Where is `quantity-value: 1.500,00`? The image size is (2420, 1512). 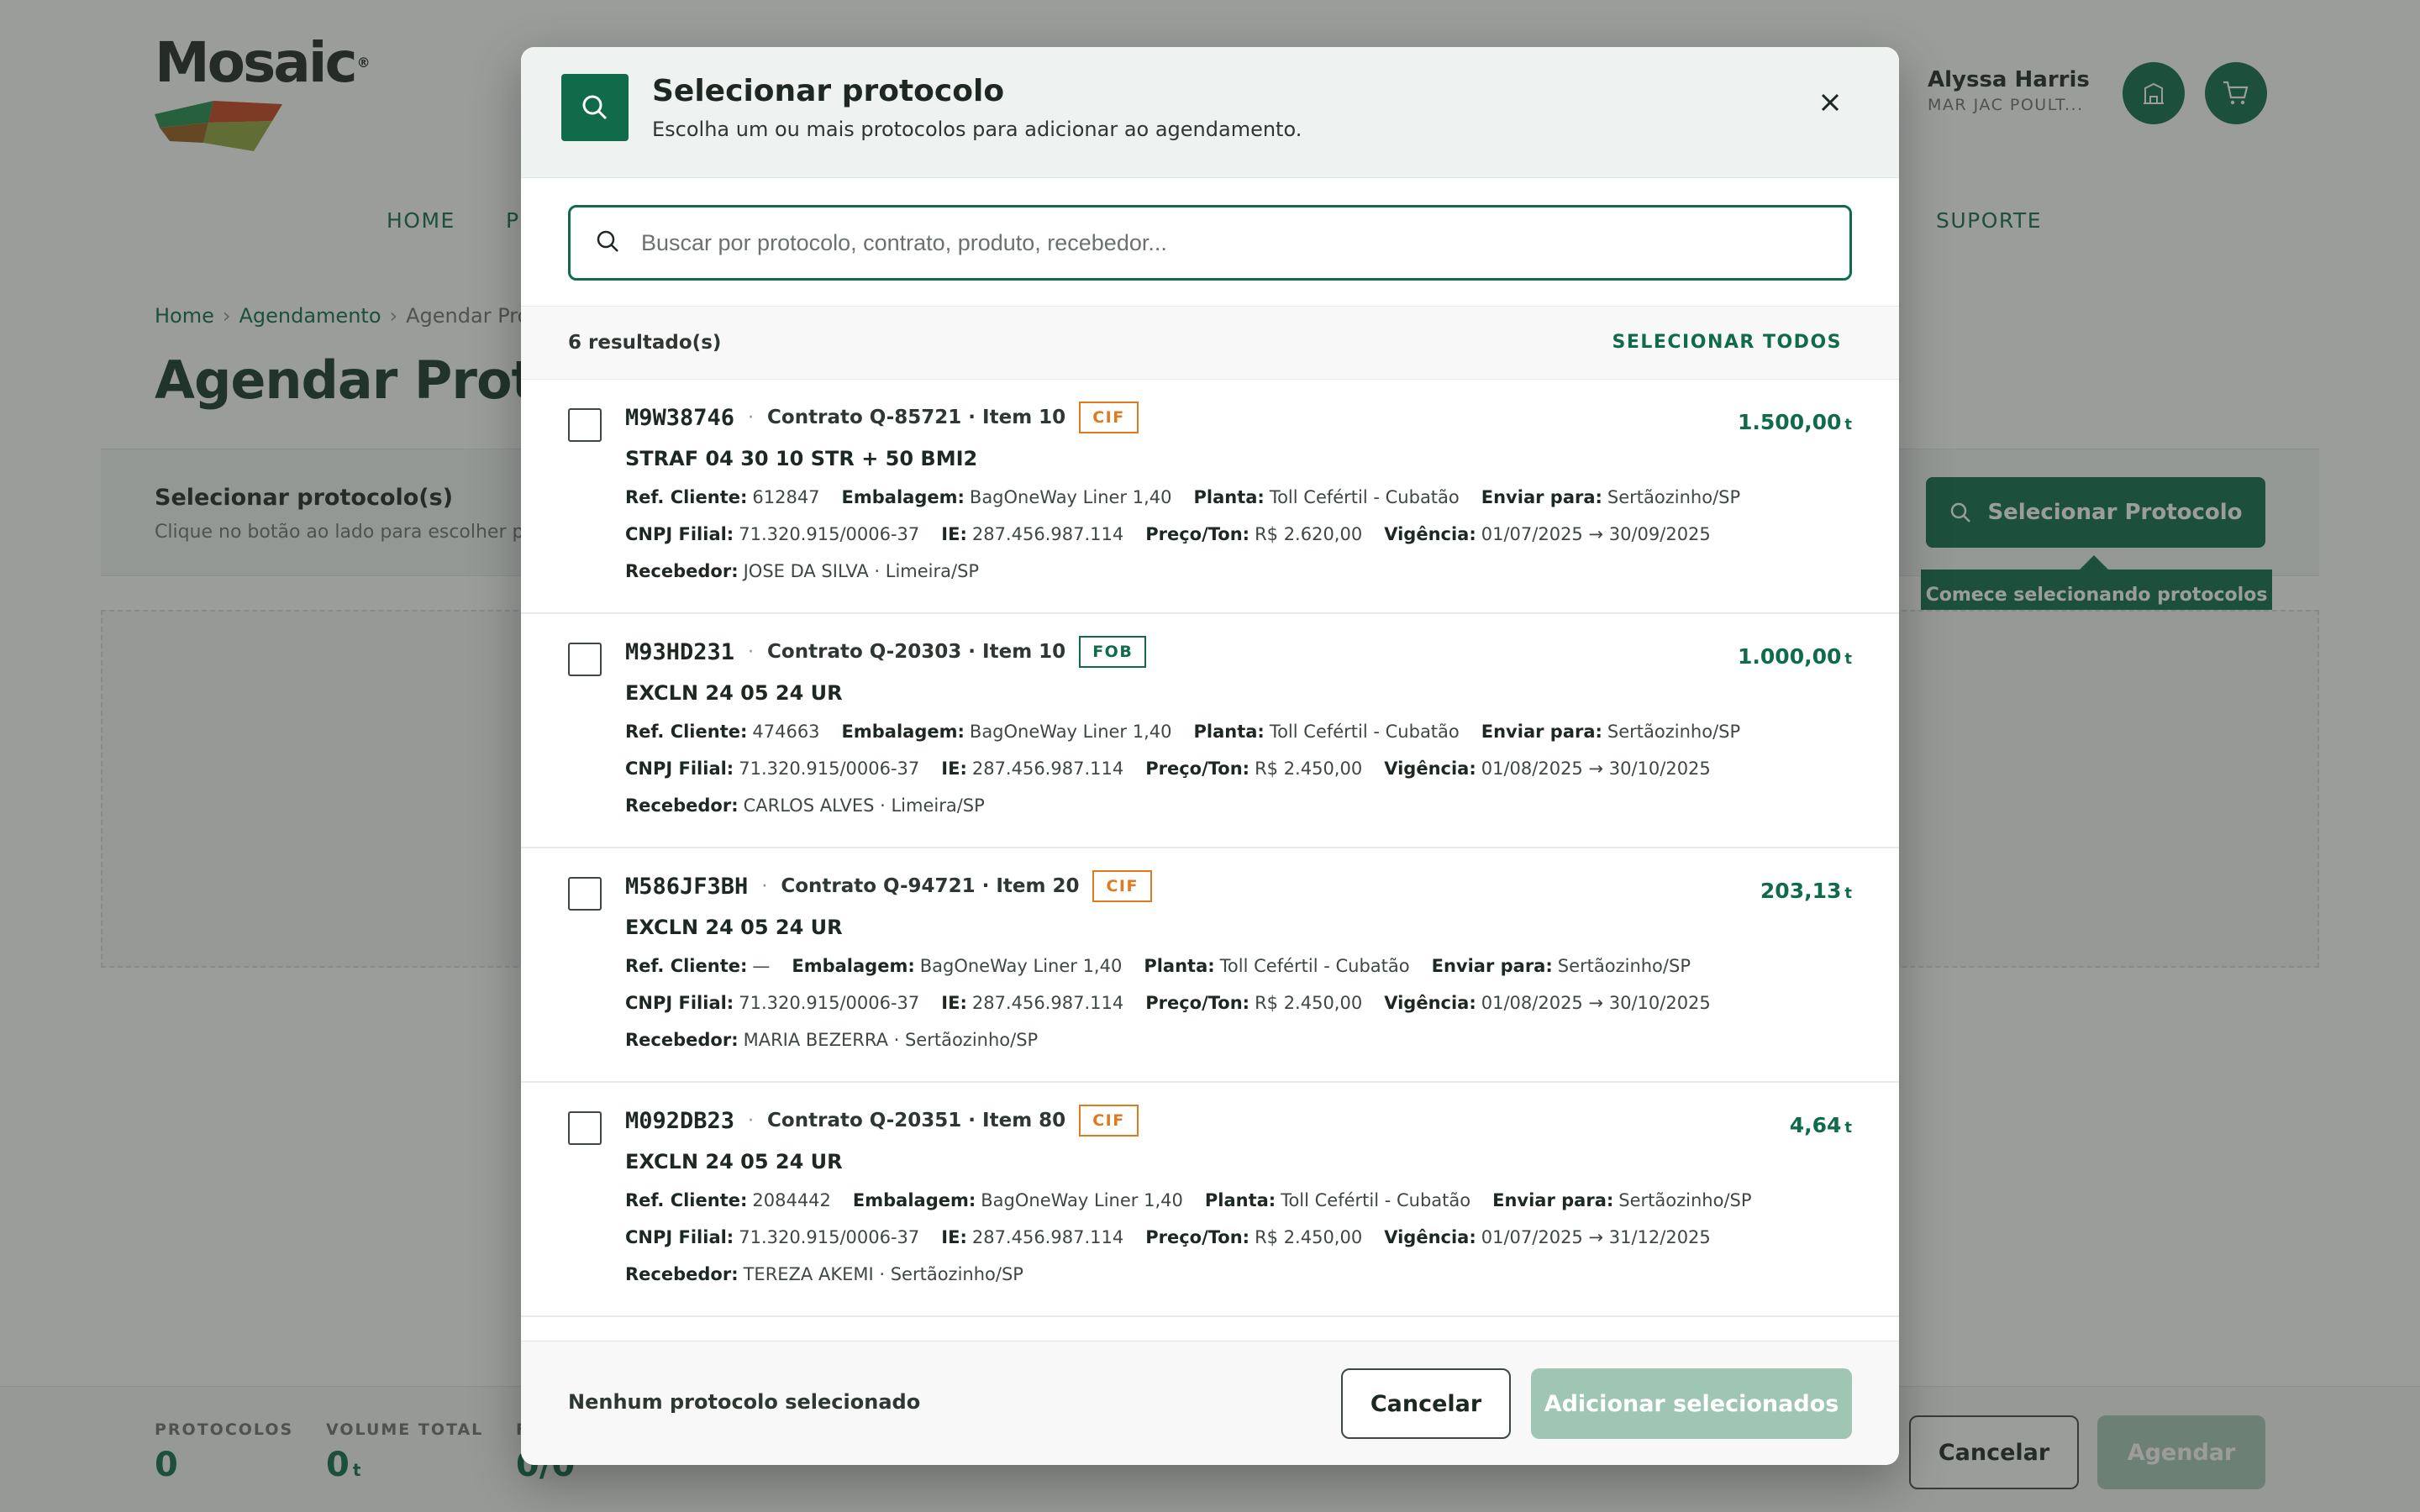 quantity-value: 1.500,00 is located at coordinates (1790, 422).